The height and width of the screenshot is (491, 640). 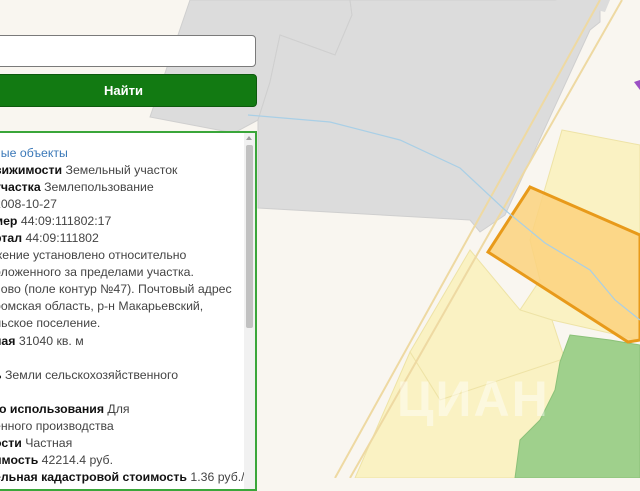 I want to click on info-link: ные объекты, so click(x=34, y=153).